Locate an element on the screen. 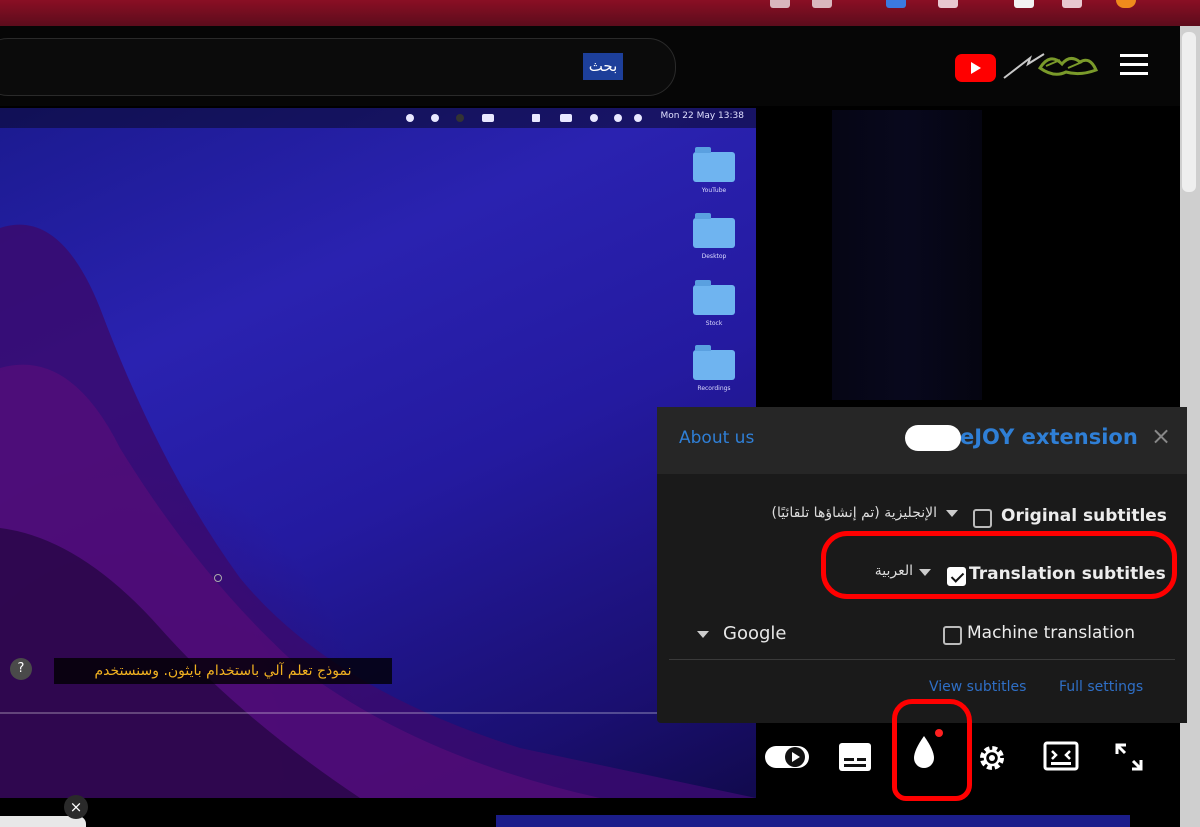  autoplay-toggle-icon is located at coordinates (787, 757).